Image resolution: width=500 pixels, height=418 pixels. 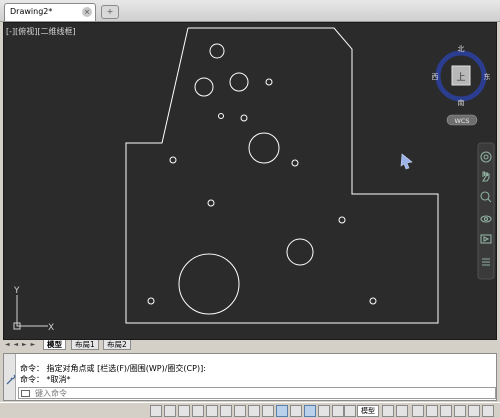 What do you see at coordinates (296, 411) in the screenshot?
I see `lineweight-icon` at bounding box center [296, 411].